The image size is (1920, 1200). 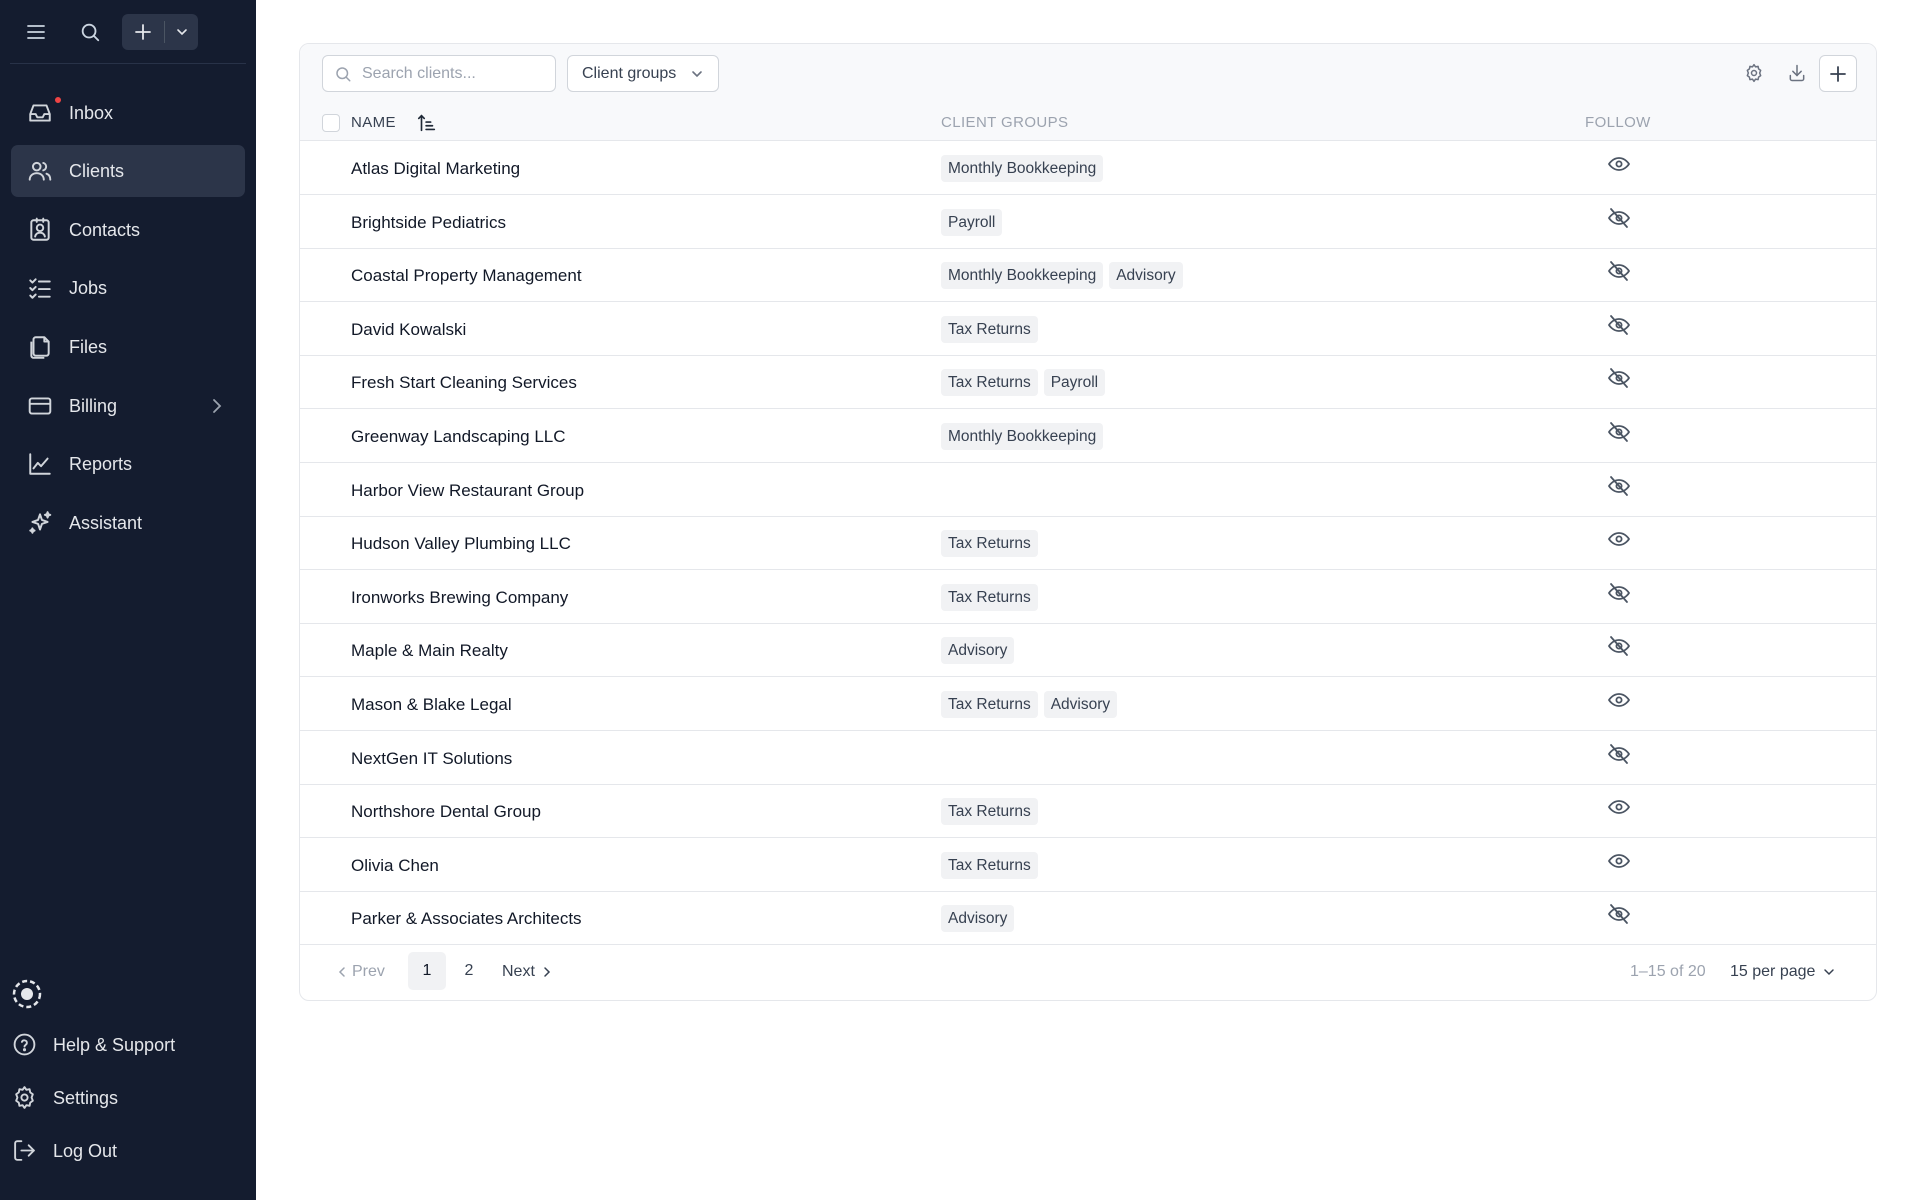 I want to click on client-name: Coastal Property Management, so click(x=466, y=275).